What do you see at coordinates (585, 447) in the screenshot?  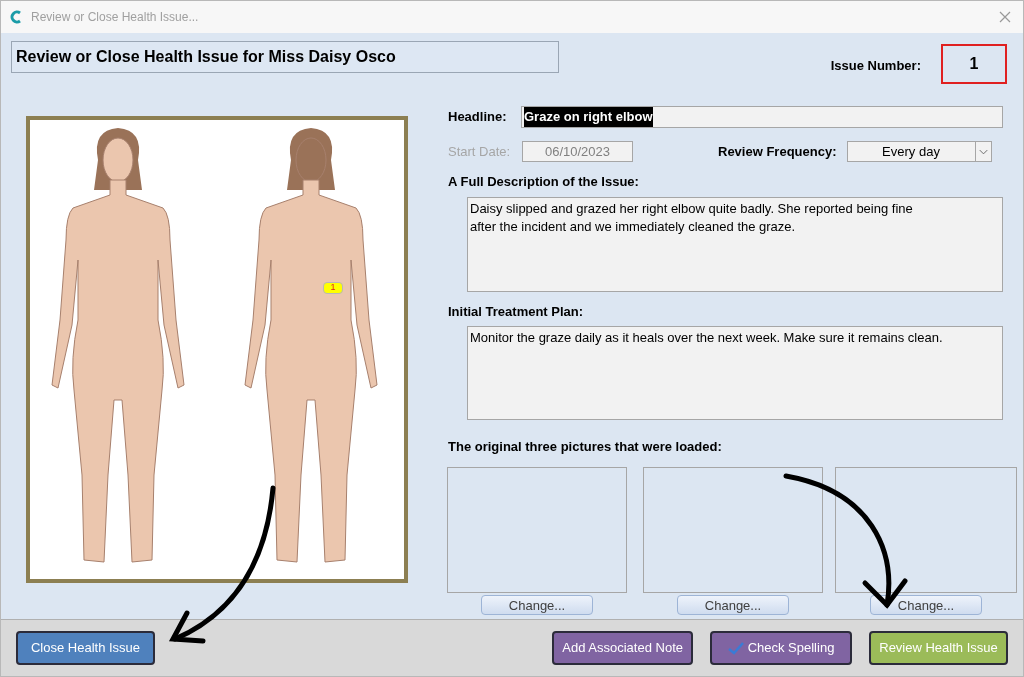 I see `pictures-label: The original three pictures that were loaded:` at bounding box center [585, 447].